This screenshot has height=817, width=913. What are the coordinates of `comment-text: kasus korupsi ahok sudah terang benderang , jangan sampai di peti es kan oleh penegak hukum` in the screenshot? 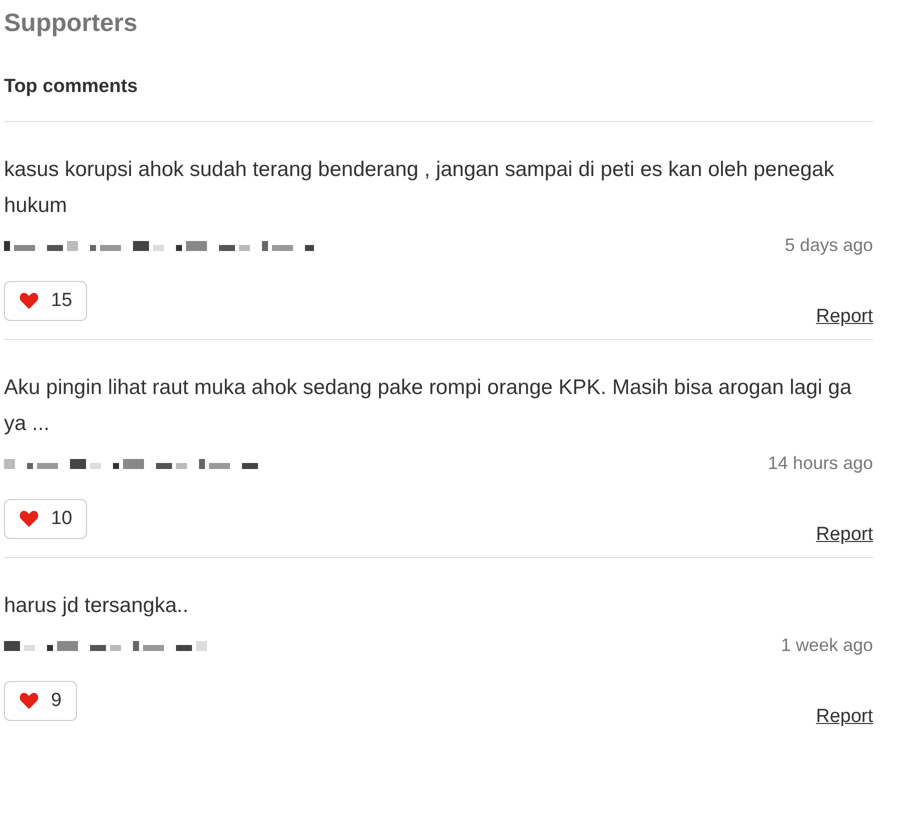 It's located at (420, 188).